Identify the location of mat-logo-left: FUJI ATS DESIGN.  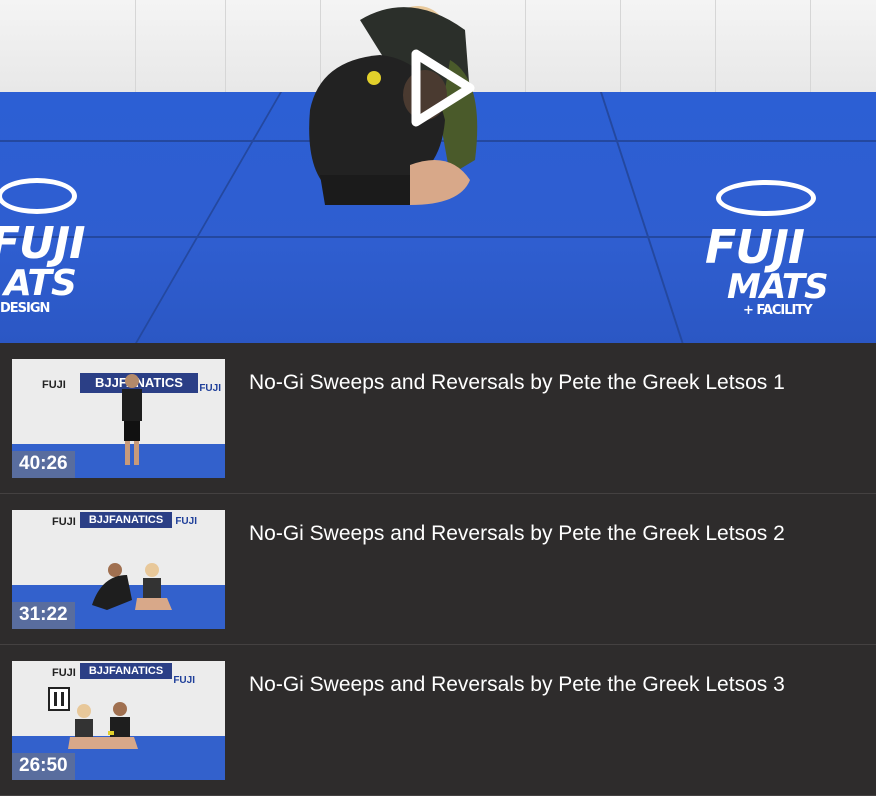
(43, 246).